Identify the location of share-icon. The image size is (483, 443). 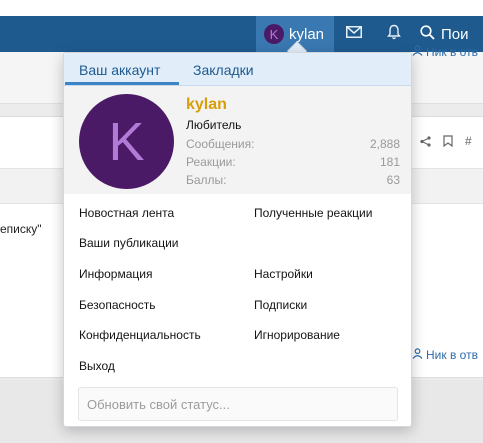
(425, 143).